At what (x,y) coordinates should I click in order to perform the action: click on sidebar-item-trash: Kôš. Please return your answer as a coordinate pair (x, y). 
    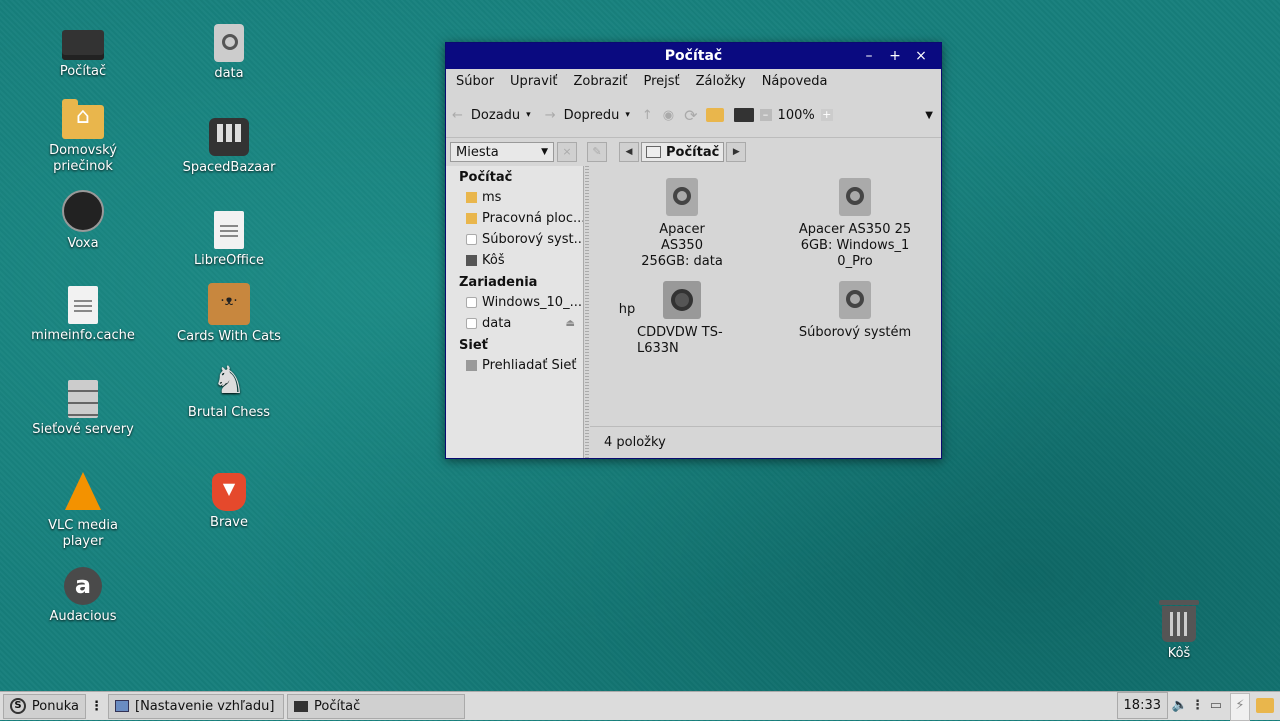
    Looking at the image, I should click on (514, 260).